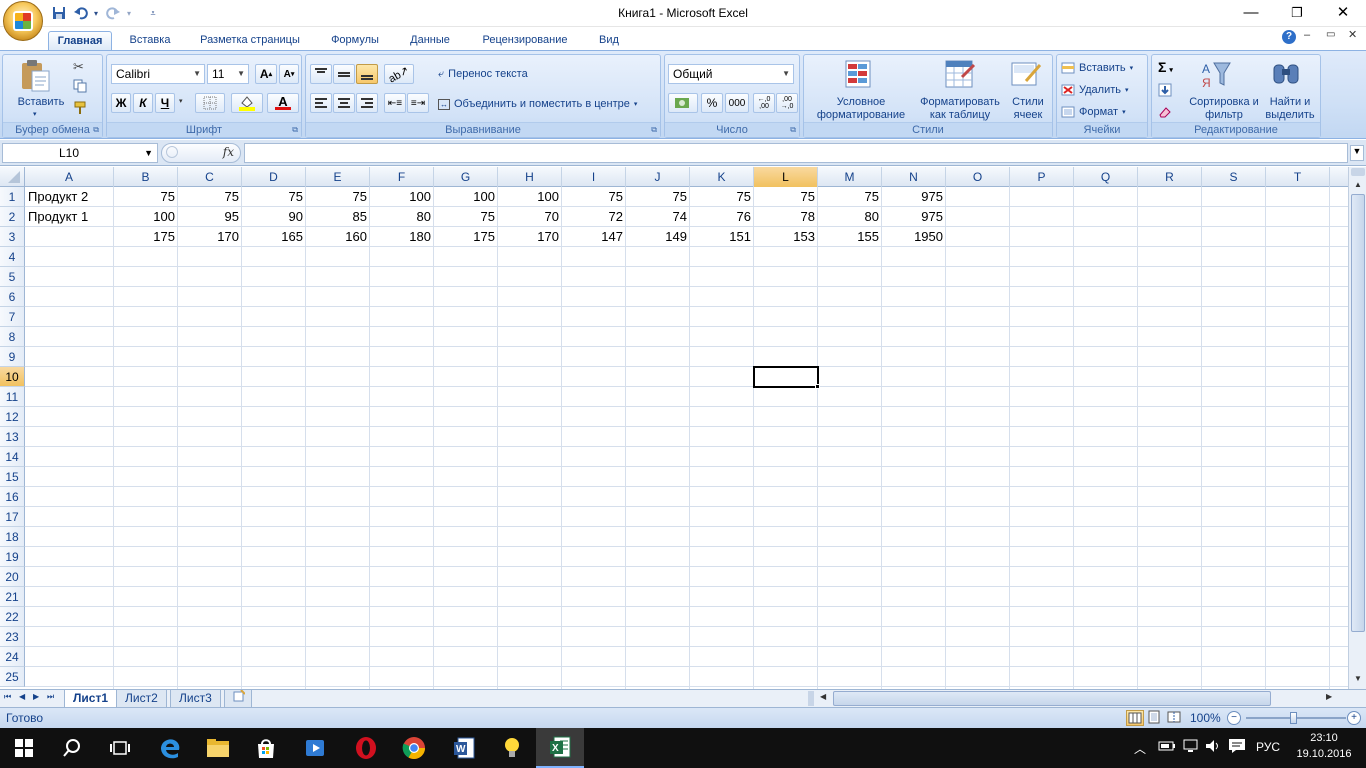  I want to click on column-header-k: K, so click(722, 177).